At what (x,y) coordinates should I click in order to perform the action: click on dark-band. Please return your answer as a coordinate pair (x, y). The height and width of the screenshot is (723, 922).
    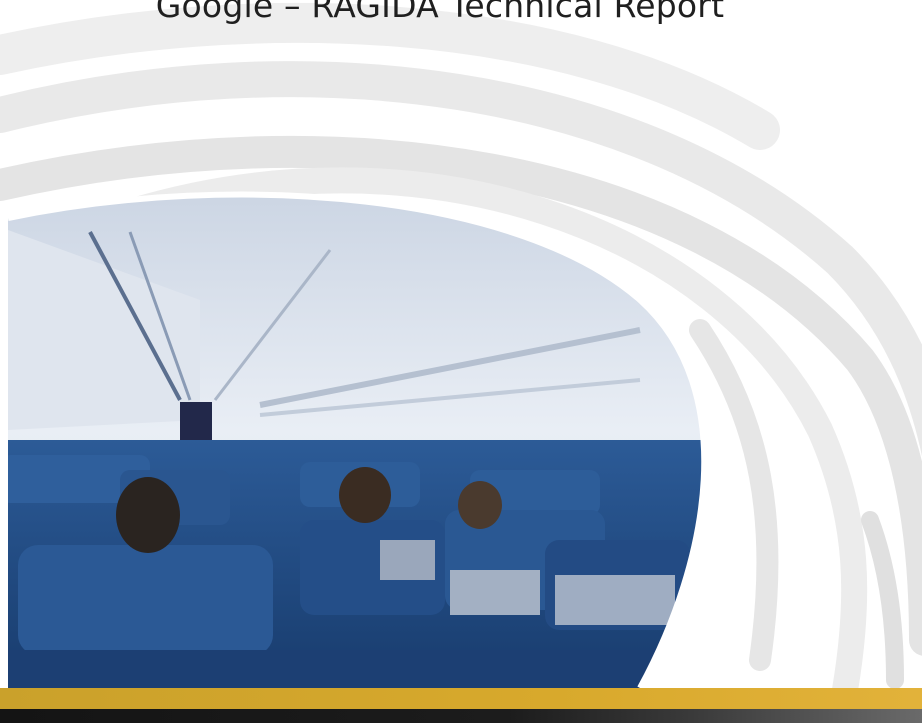
    Looking at the image, I should click on (461, 716).